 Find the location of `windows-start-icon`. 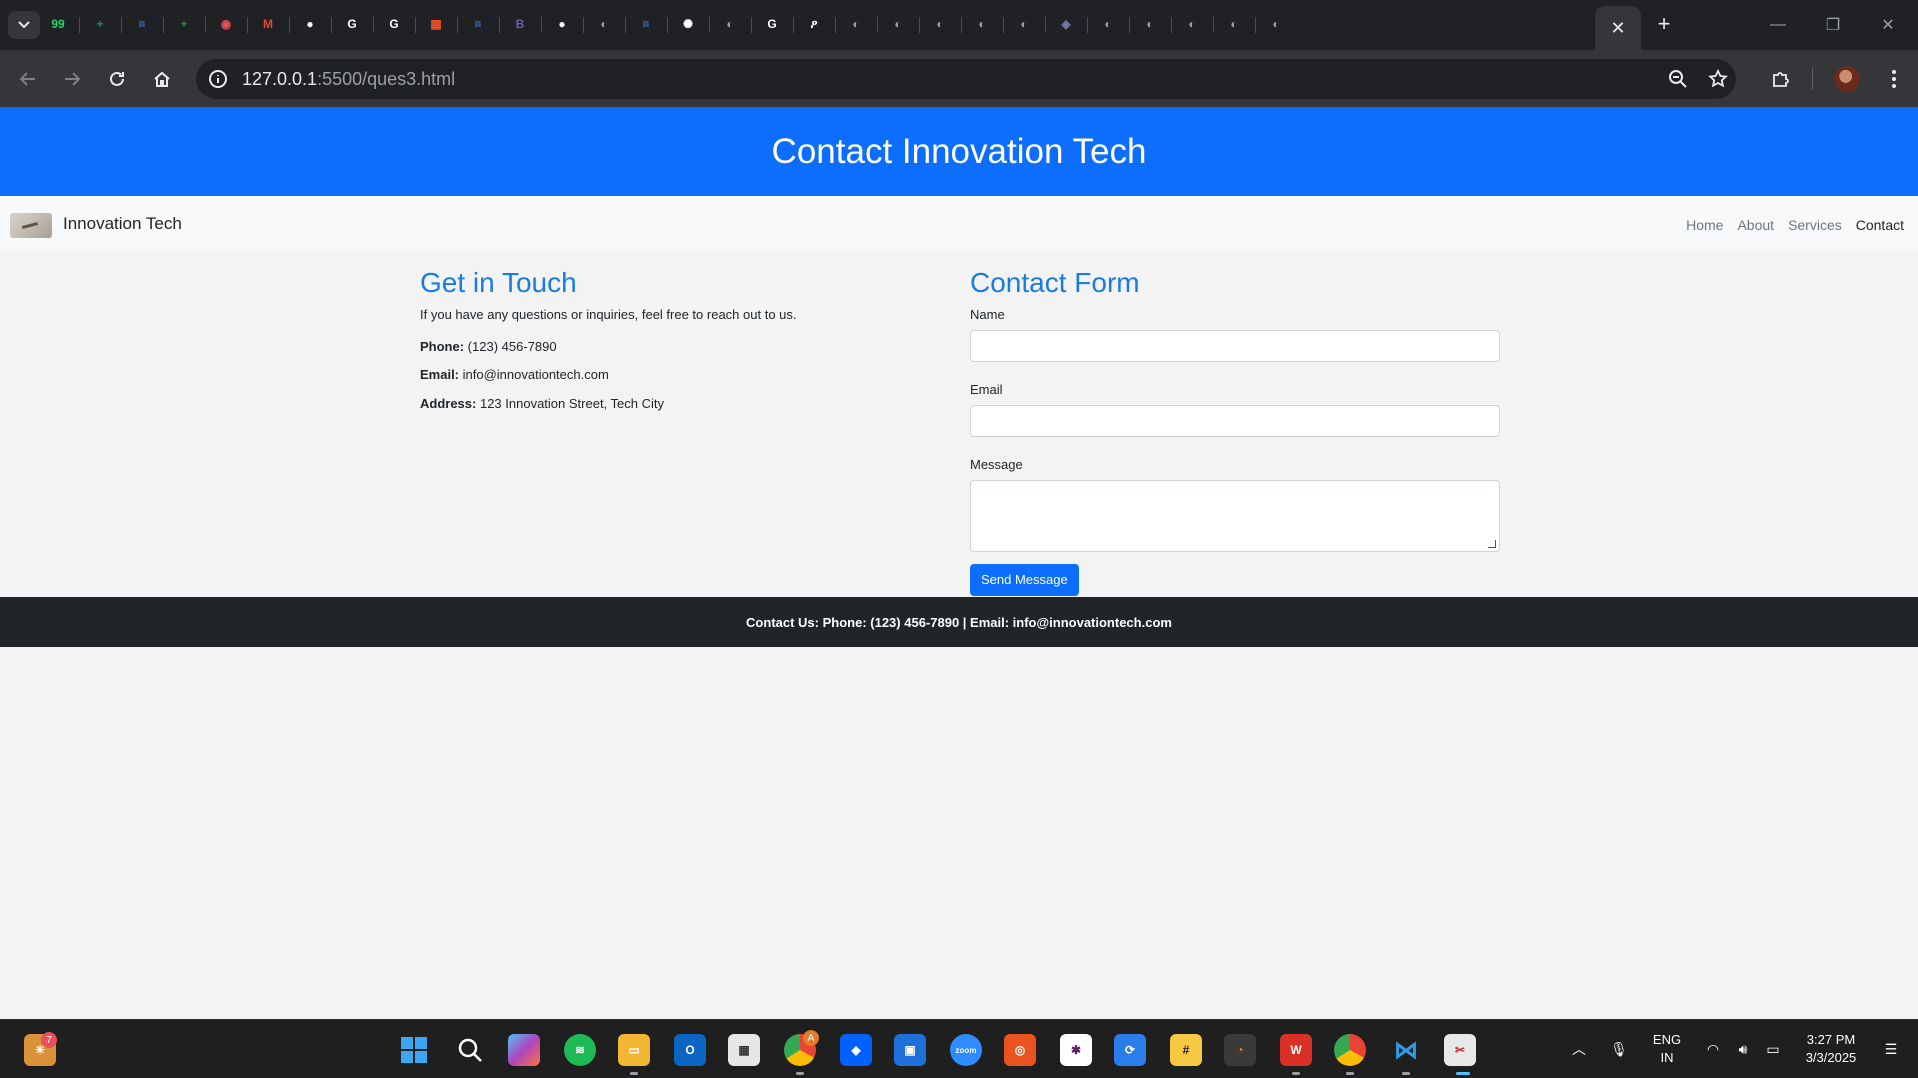

windows-start-icon is located at coordinates (414, 1050).